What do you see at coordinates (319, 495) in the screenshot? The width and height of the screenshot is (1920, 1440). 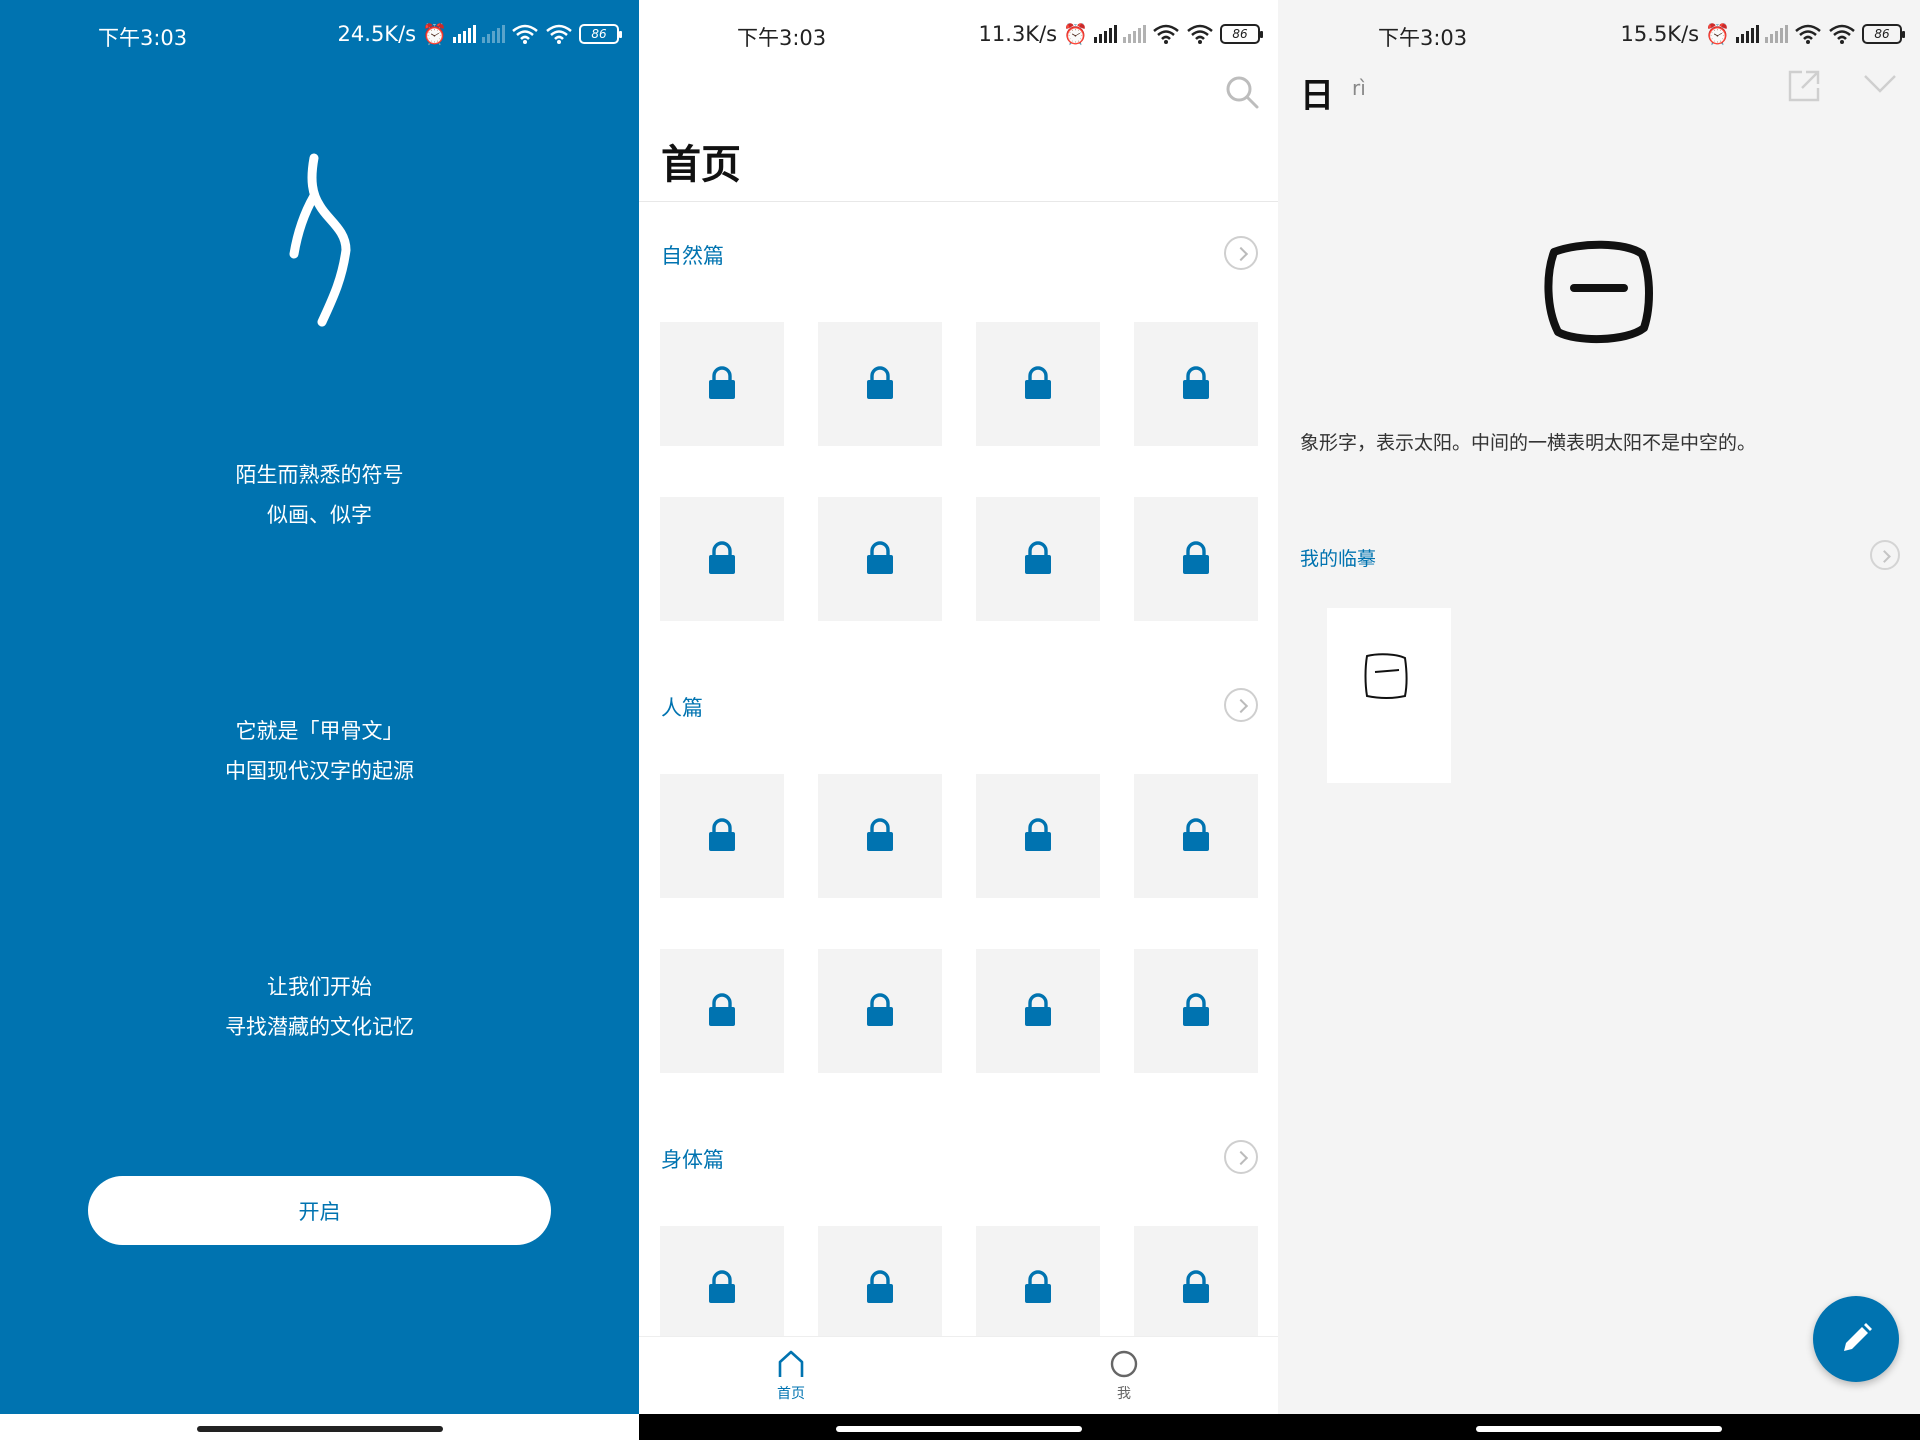 I see `intro-text-1: 陌生而熟悉的符号 似画、似字` at bounding box center [319, 495].